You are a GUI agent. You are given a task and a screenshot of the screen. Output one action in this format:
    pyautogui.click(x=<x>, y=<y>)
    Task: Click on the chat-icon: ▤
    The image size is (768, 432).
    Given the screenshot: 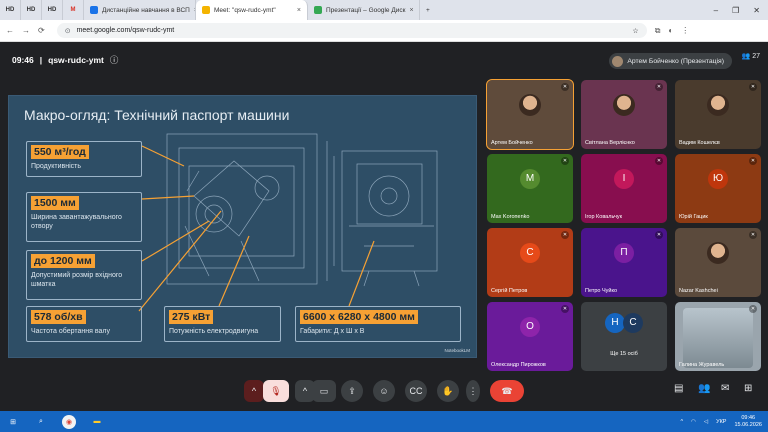 What is the action you would take?
    pyautogui.click(x=678, y=388)
    